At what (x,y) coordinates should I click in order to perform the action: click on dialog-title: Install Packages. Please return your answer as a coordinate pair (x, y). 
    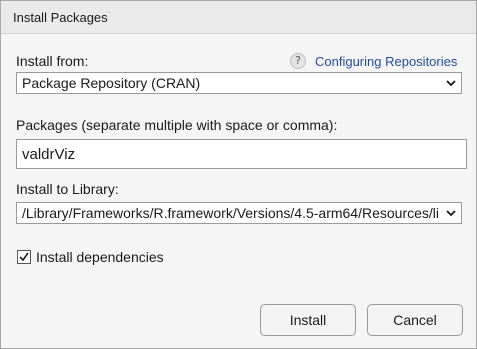
    Looking at the image, I should click on (60, 17).